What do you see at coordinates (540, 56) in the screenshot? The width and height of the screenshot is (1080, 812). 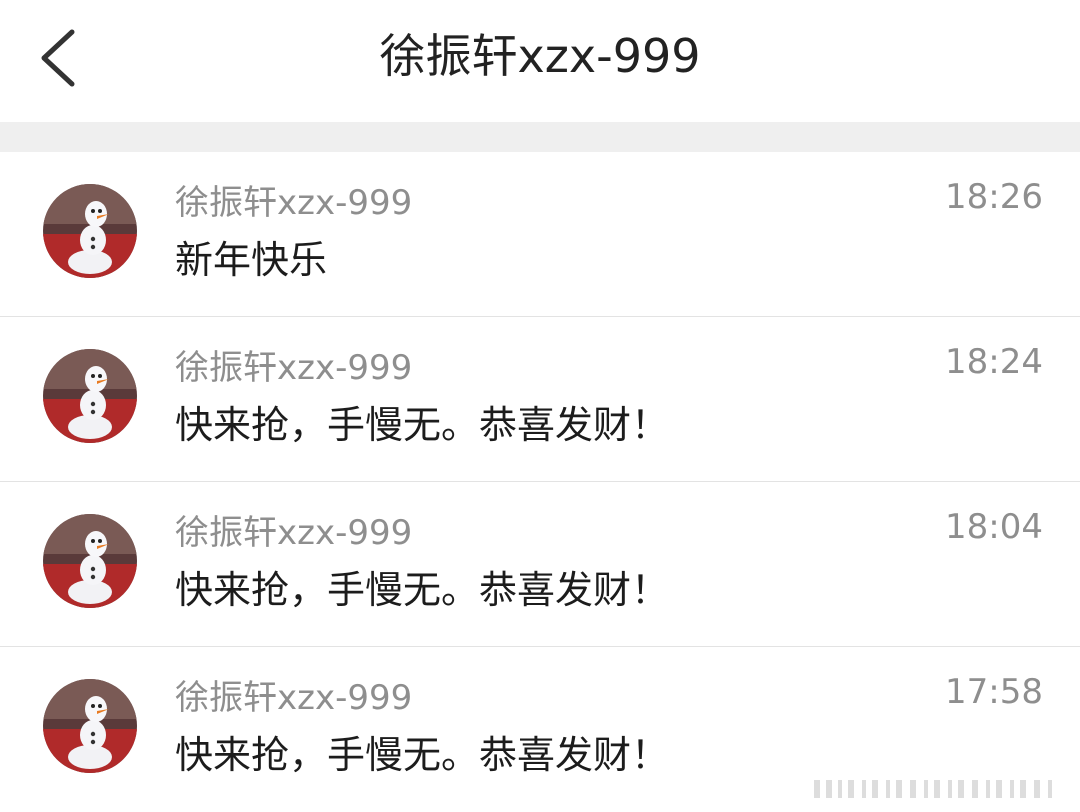 I see `page-title: 徐振轩xzx-999` at bounding box center [540, 56].